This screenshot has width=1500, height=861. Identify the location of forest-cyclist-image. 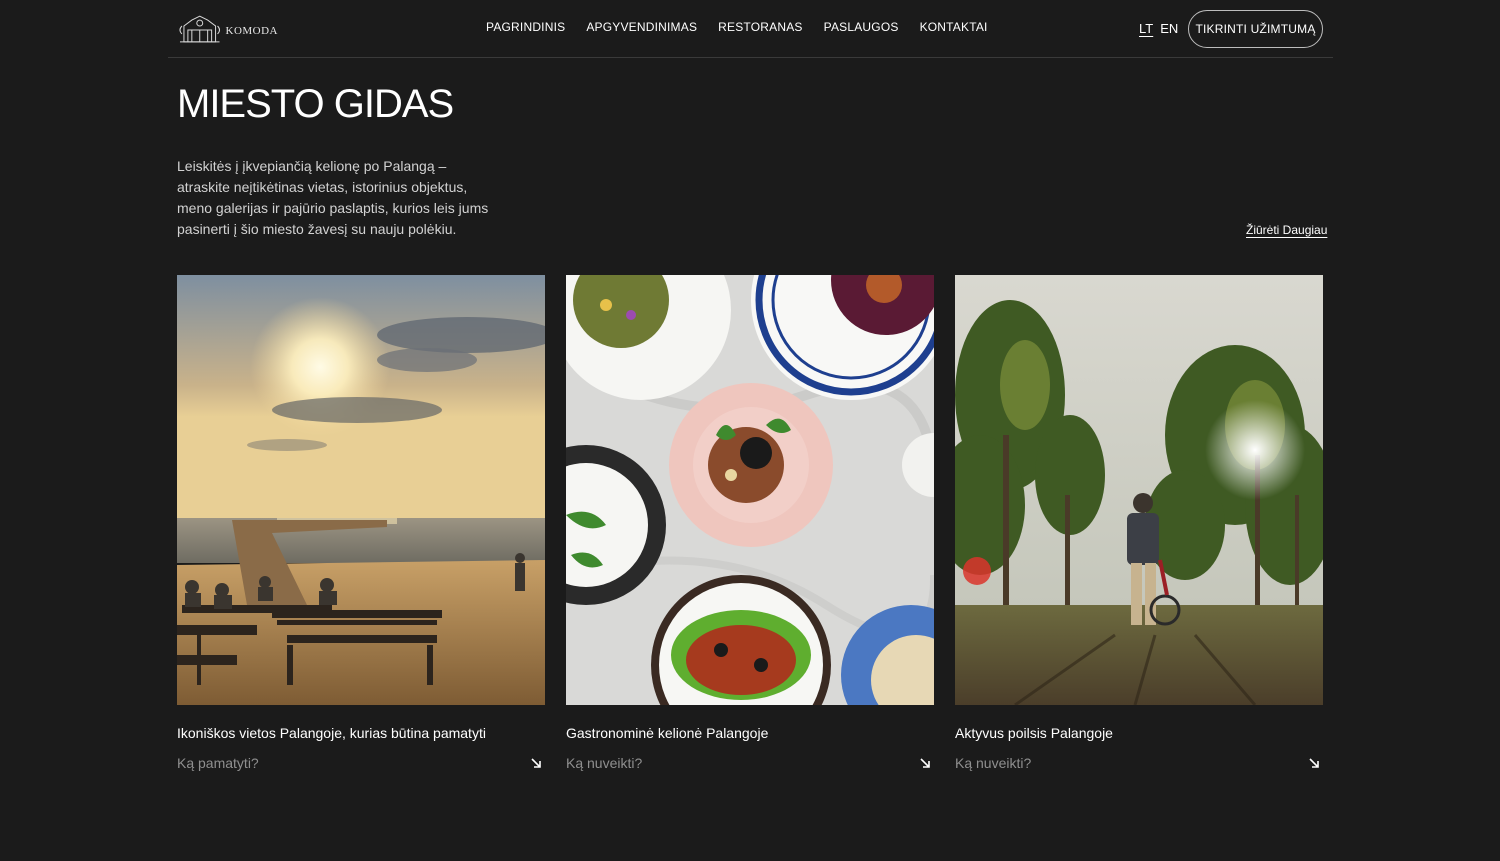
(1139, 490).